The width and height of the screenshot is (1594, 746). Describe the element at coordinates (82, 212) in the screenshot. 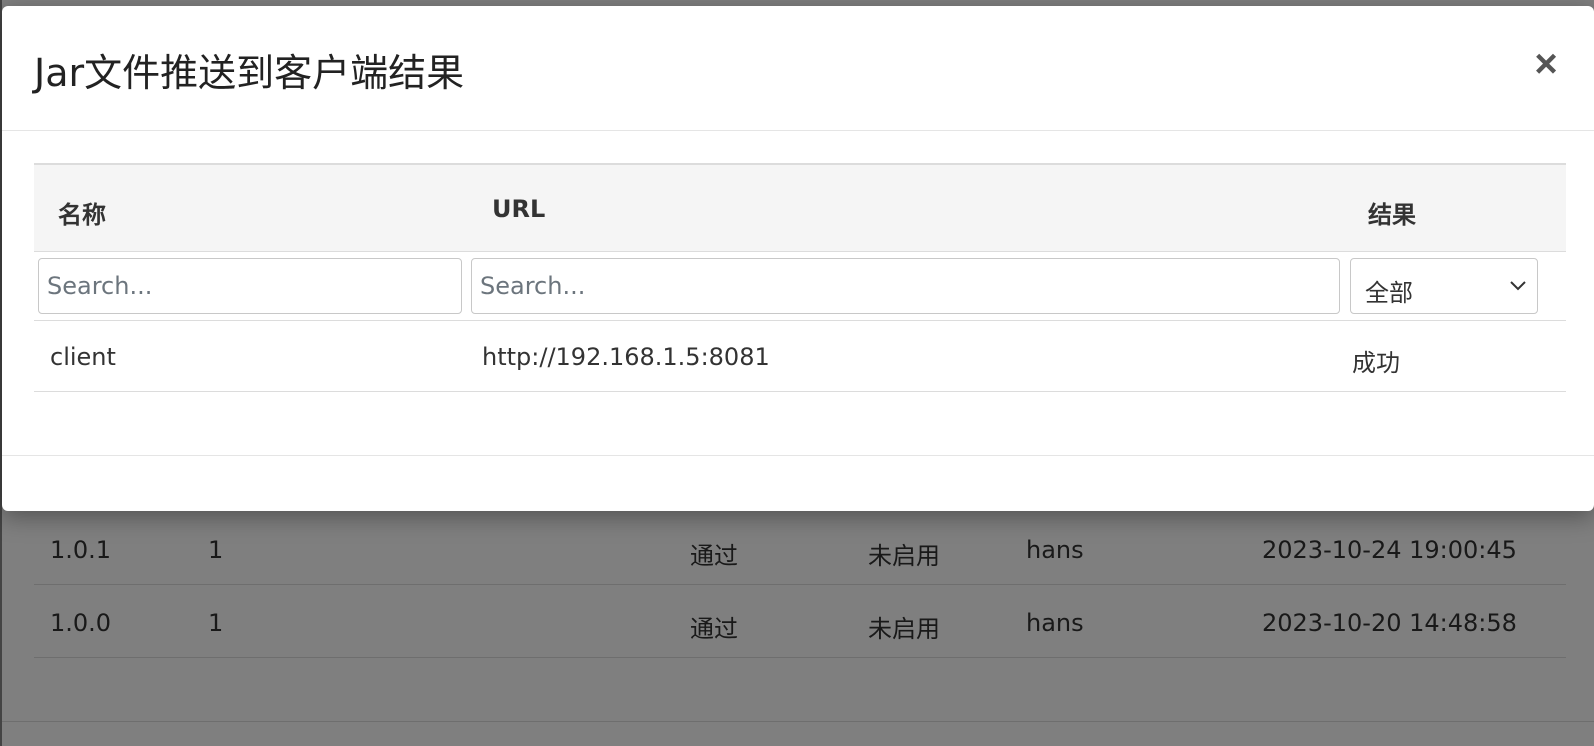

I see `header-name: 名称` at that location.